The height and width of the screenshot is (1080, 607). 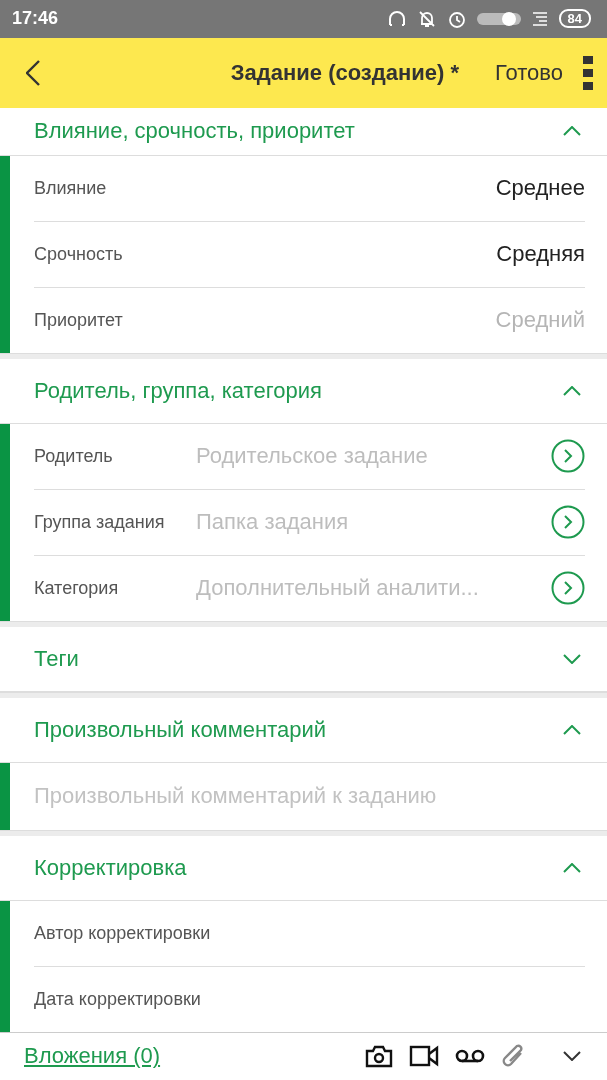 I want to click on field-label: Родитель, so click(x=74, y=456).